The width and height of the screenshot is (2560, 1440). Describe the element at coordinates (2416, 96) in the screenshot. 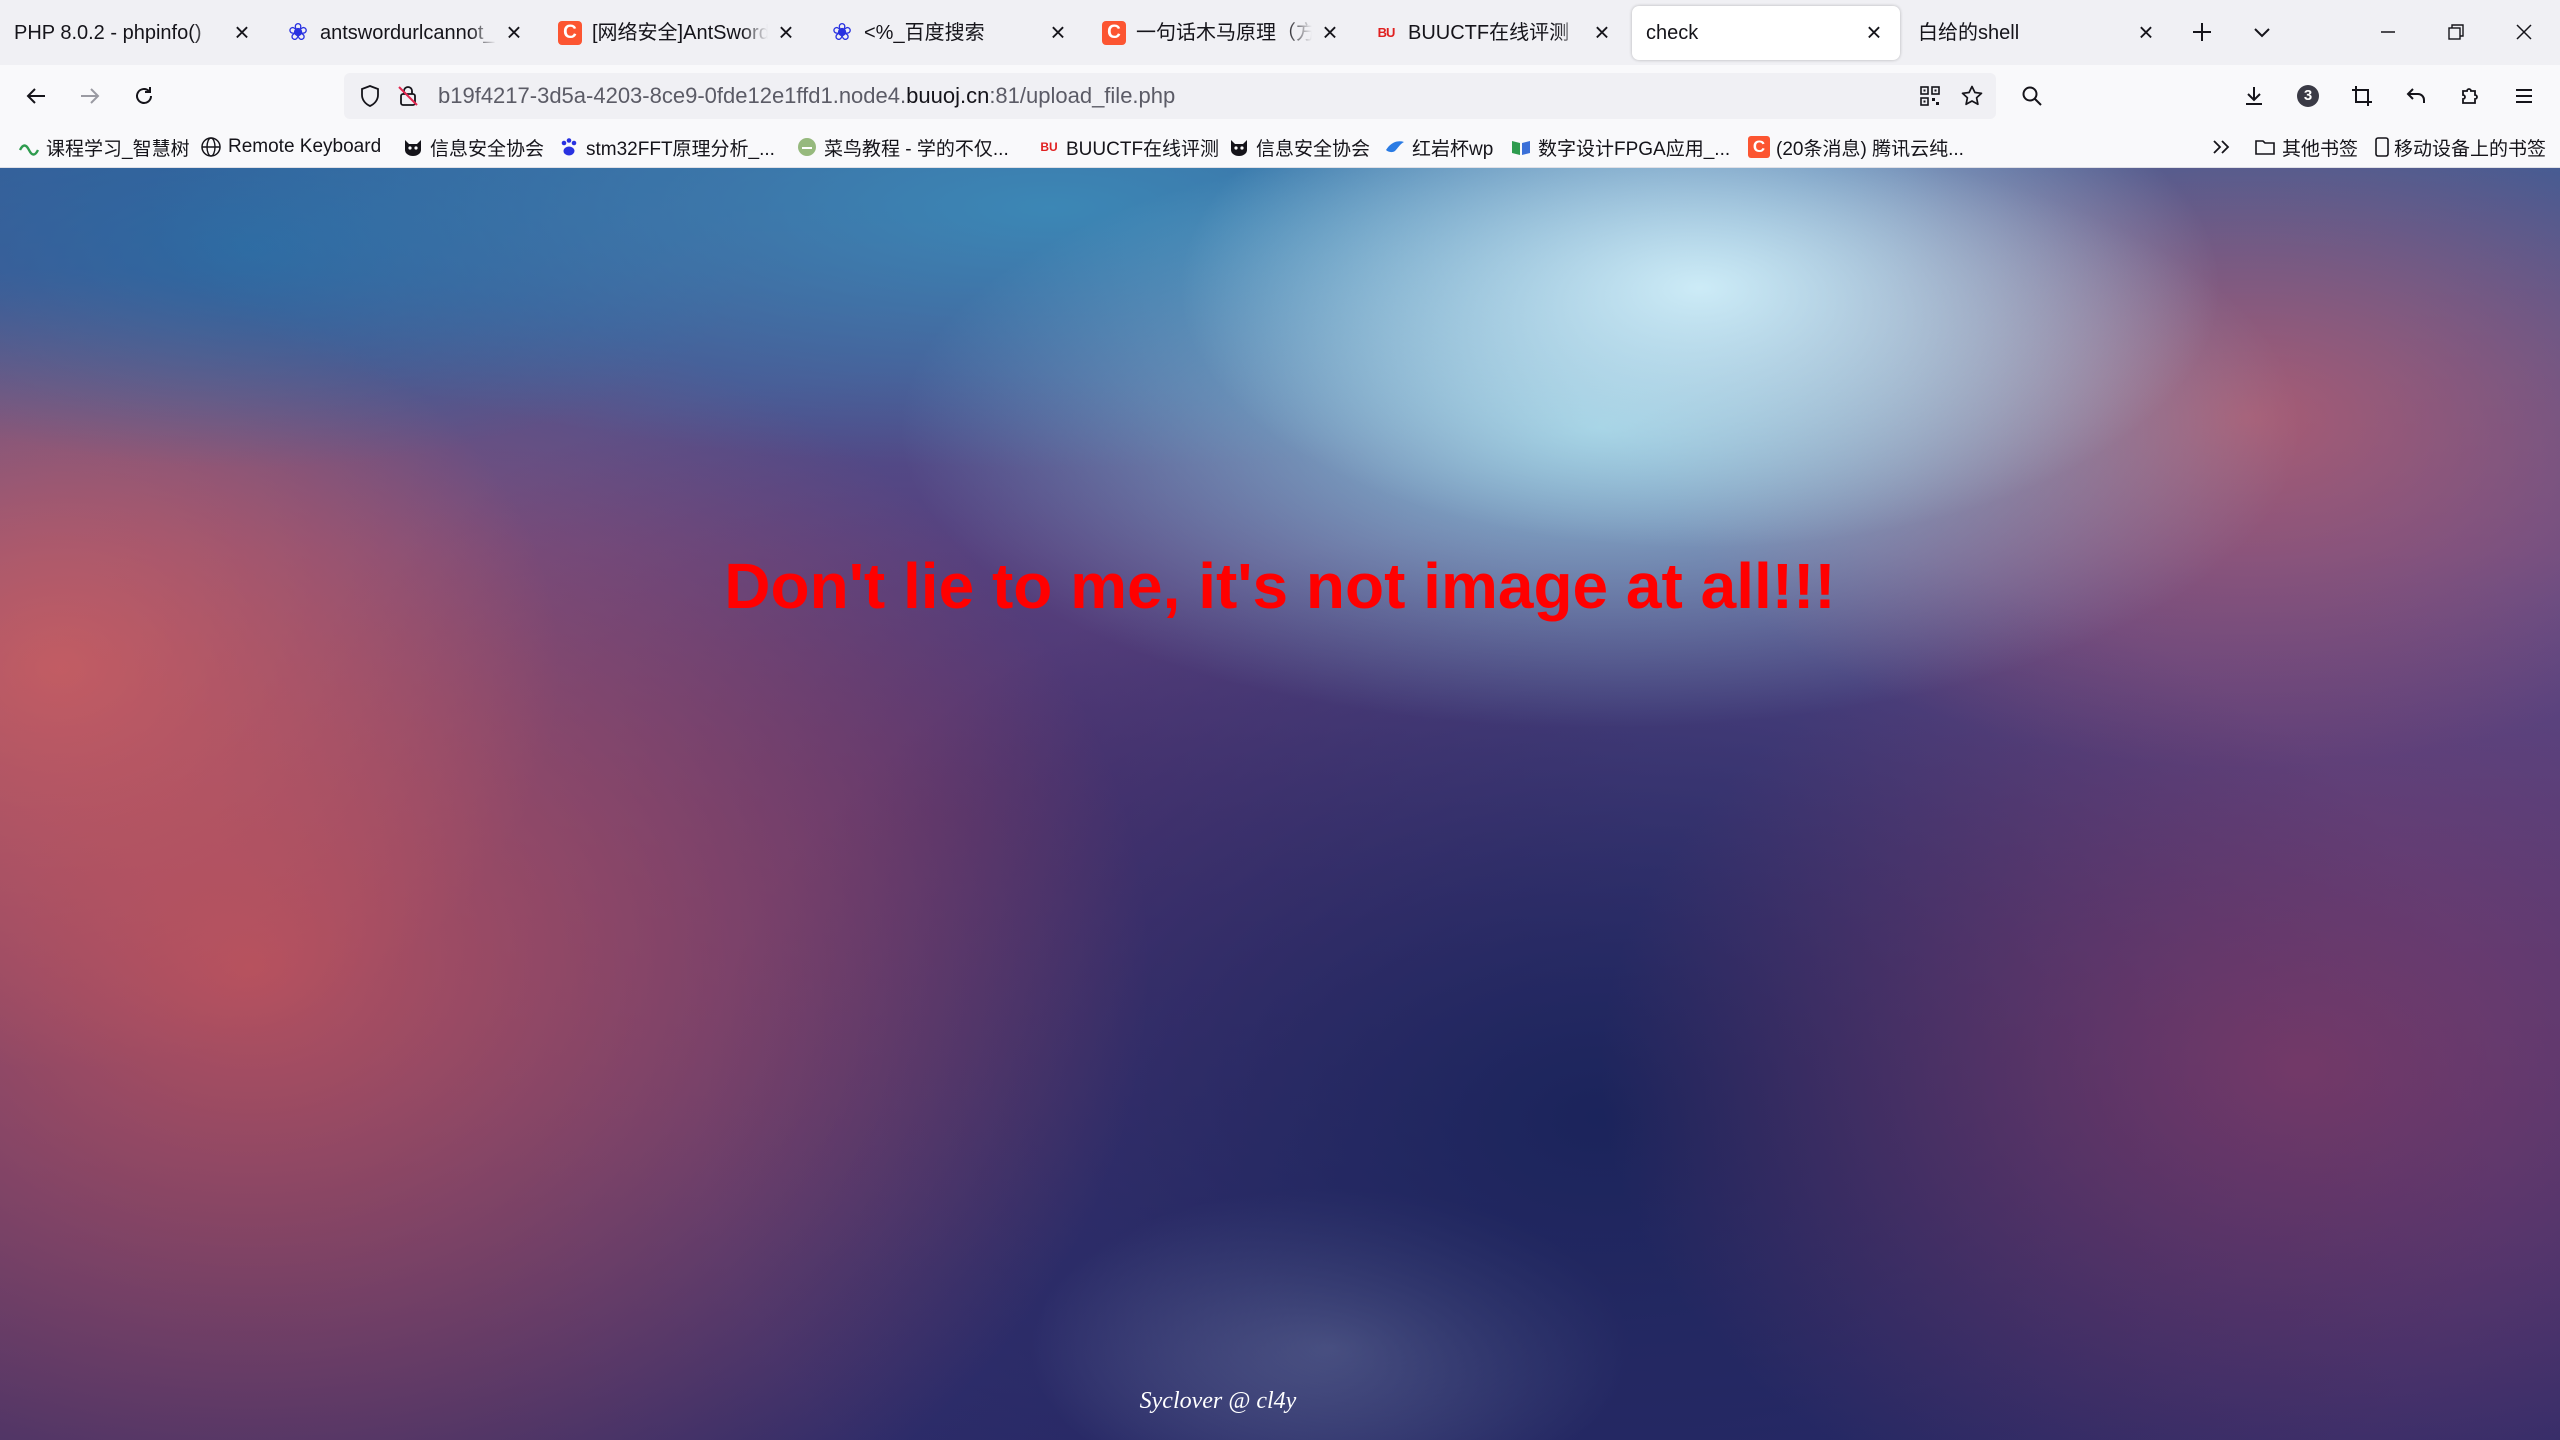

I see `undo-close-button` at that location.